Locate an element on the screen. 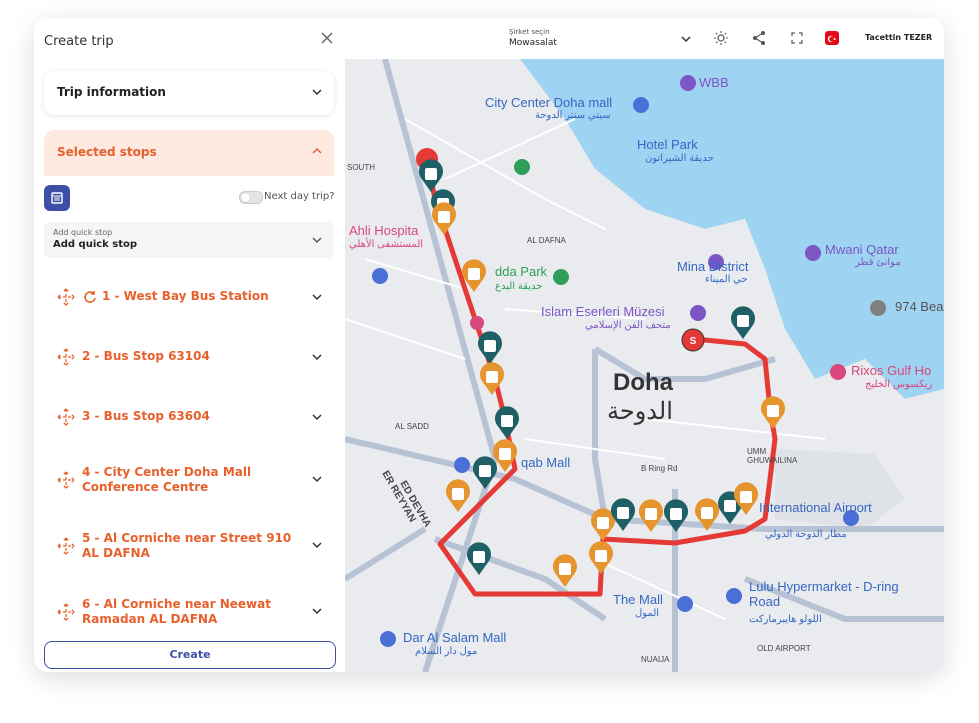 Image resolution: width=979 pixels, height=723 pixels. map-label-airport-ar: مطار الدوحة الدولي is located at coordinates (806, 534).